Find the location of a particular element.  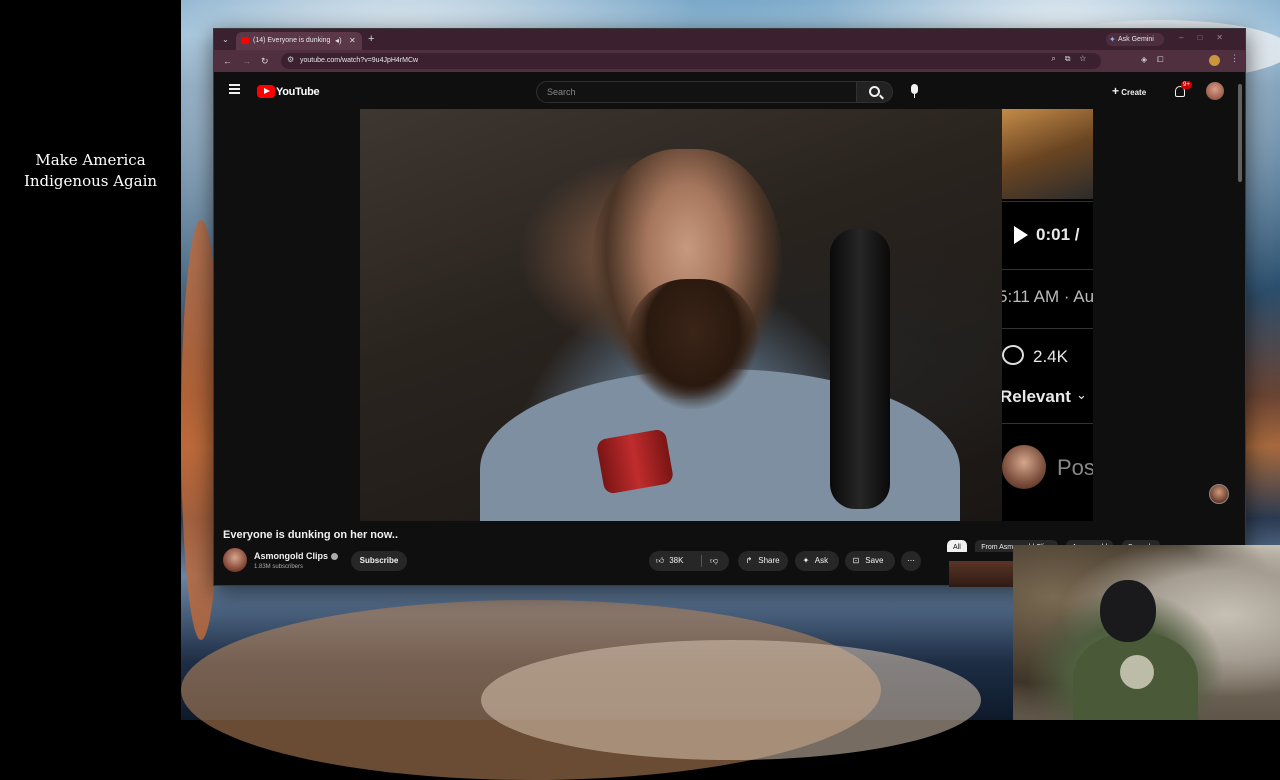

page-scrollbar is located at coordinates (1240, 133).